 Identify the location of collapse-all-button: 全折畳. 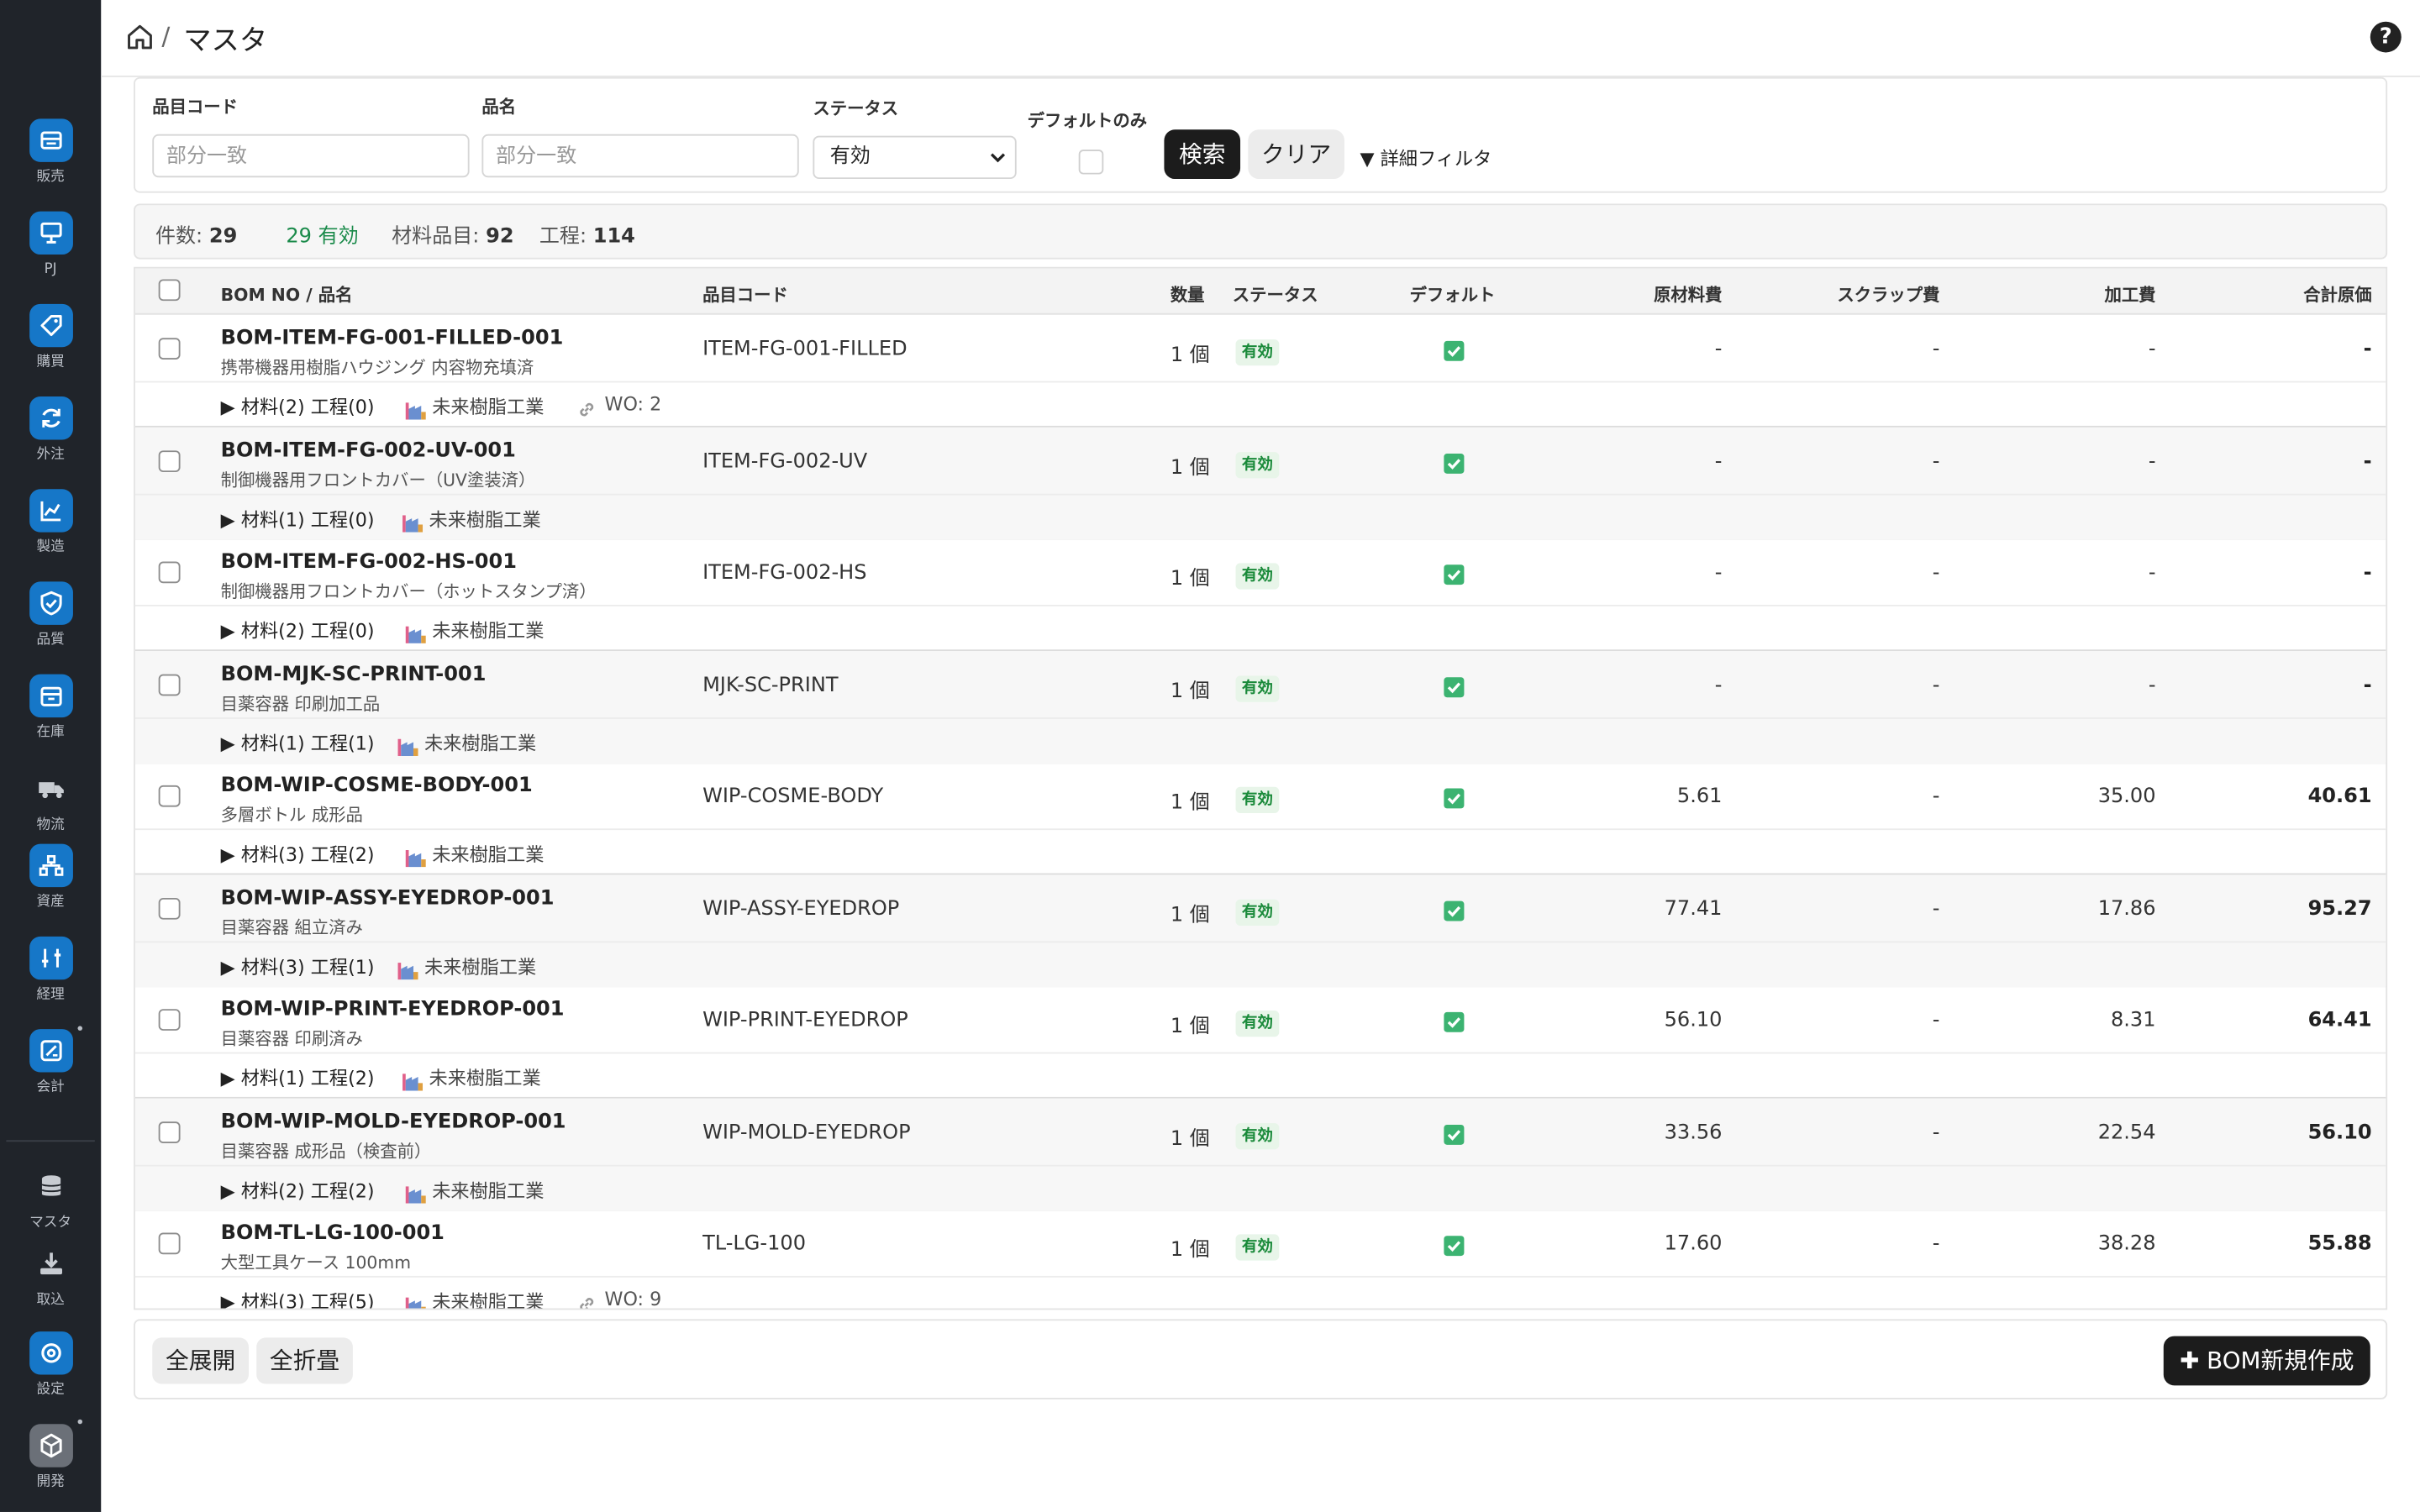
(304, 1360).